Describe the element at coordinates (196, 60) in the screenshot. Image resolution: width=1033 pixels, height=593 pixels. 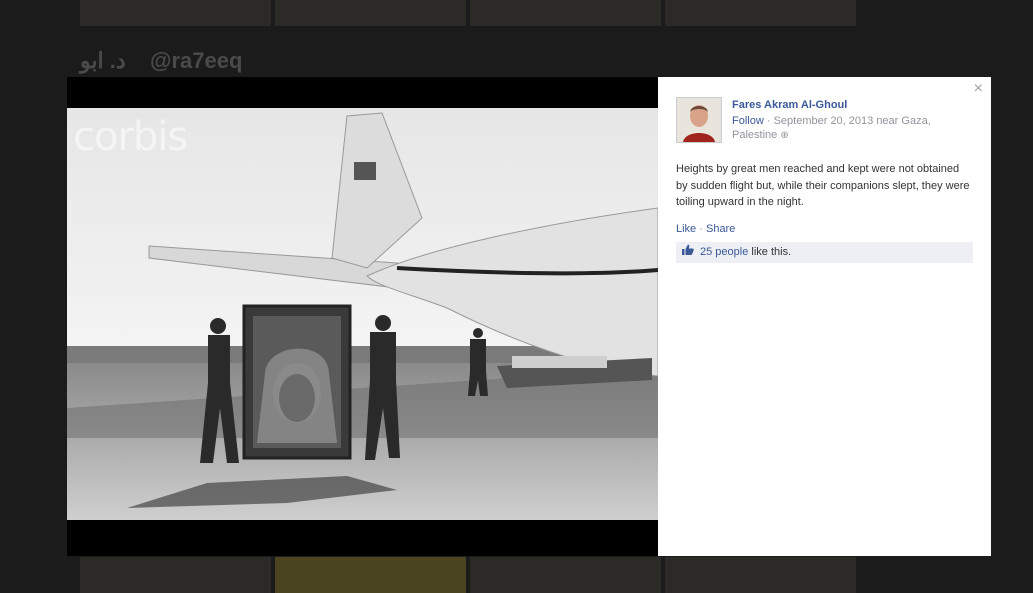
I see `background-handle: @ra7eeq` at that location.